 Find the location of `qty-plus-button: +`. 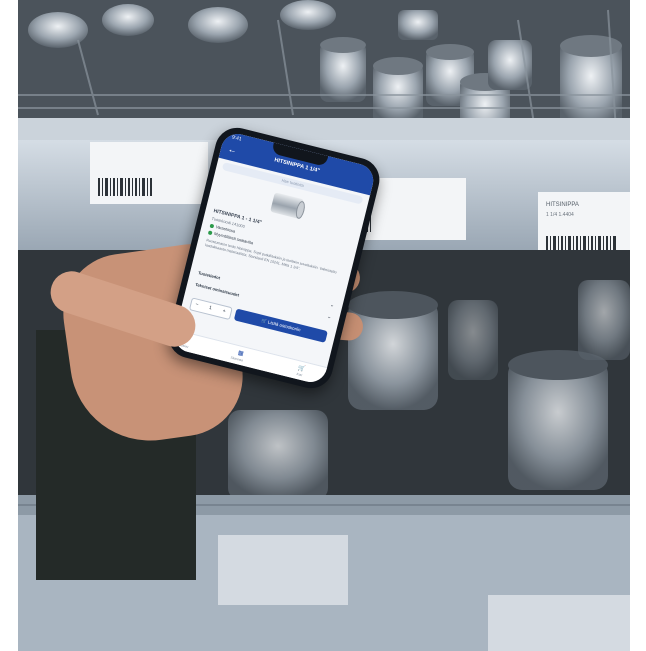

qty-plus-button: + is located at coordinates (224, 311).